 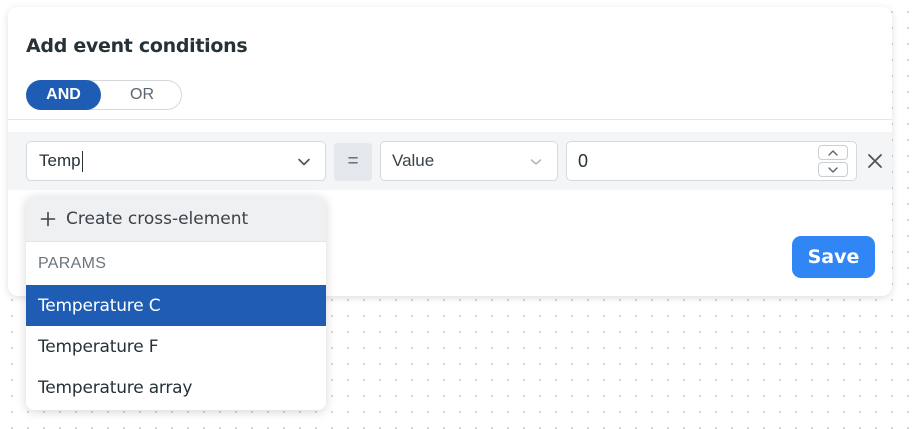 What do you see at coordinates (82, 161) in the screenshot?
I see `text-cursor` at bounding box center [82, 161].